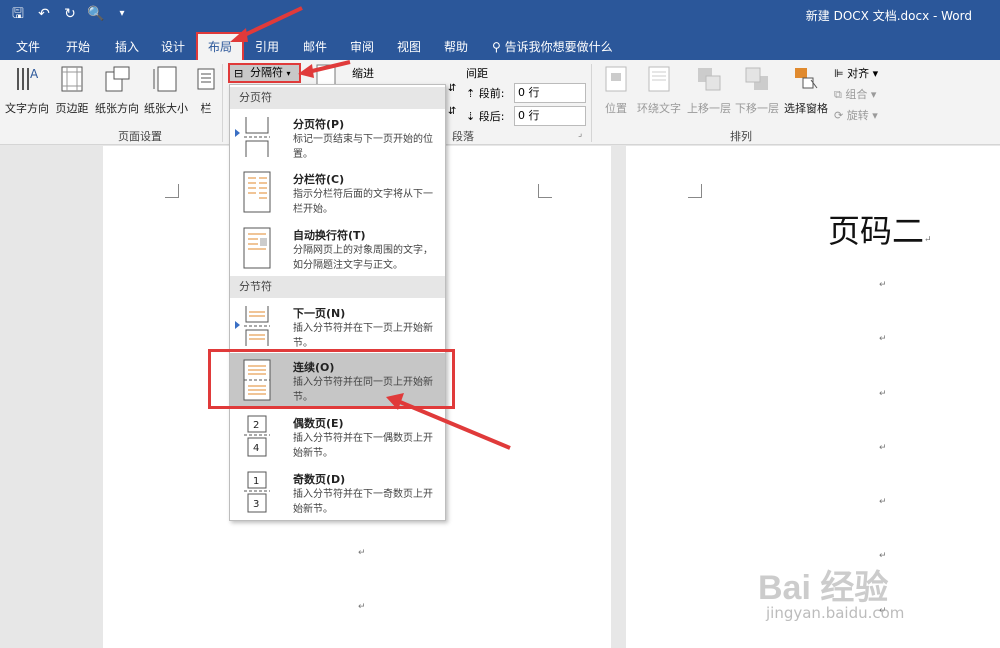 The image size is (1000, 648). What do you see at coordinates (823, 588) in the screenshot?
I see `watermark-logo: Bai 经验` at bounding box center [823, 588].